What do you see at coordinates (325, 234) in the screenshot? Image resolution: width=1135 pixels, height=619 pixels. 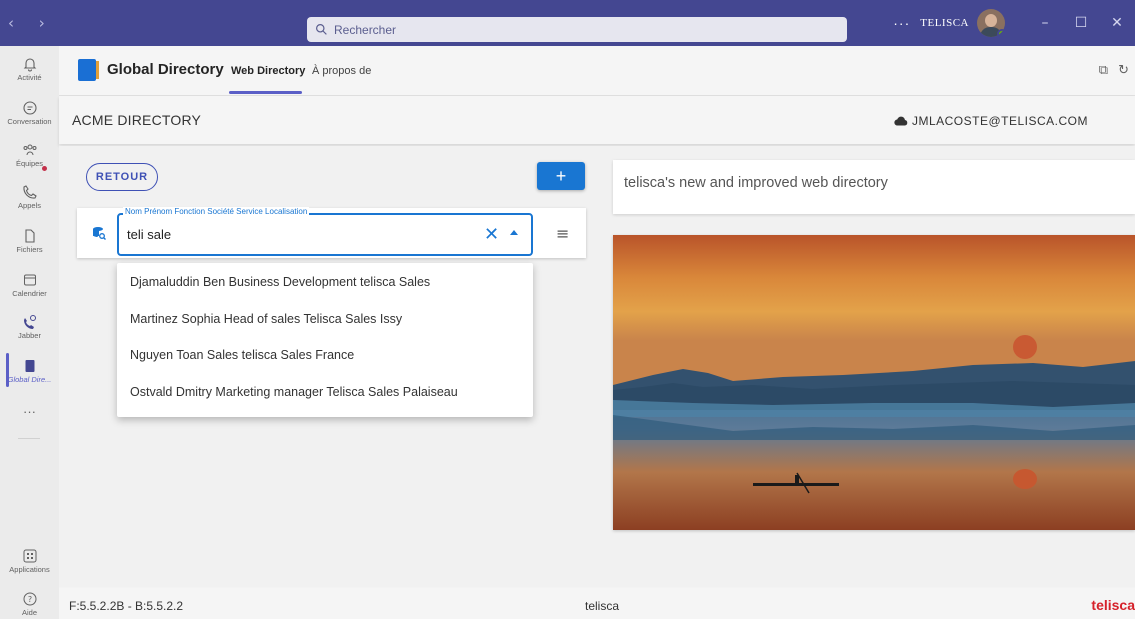 I see `directory-search-field` at bounding box center [325, 234].